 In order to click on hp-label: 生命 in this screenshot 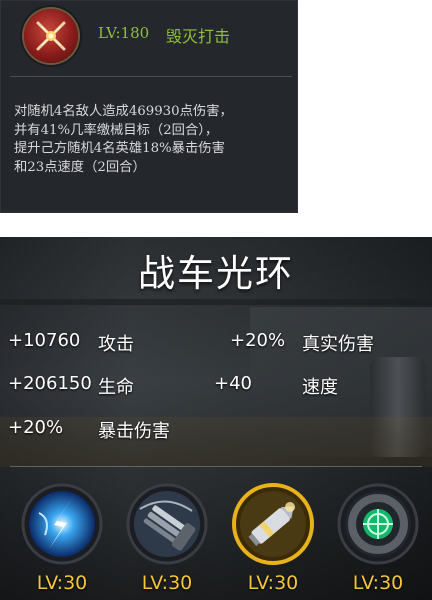, I will do `click(116, 387)`.